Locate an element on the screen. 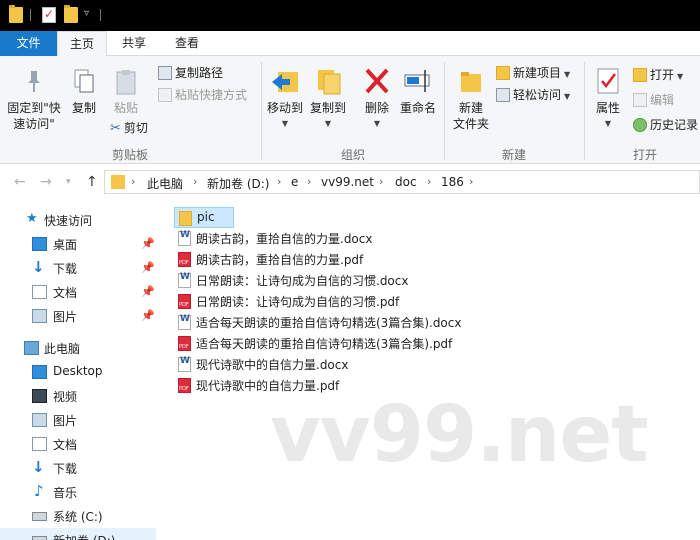  paste-shortcut-button: 粘贴快捷方式 is located at coordinates (202, 95).